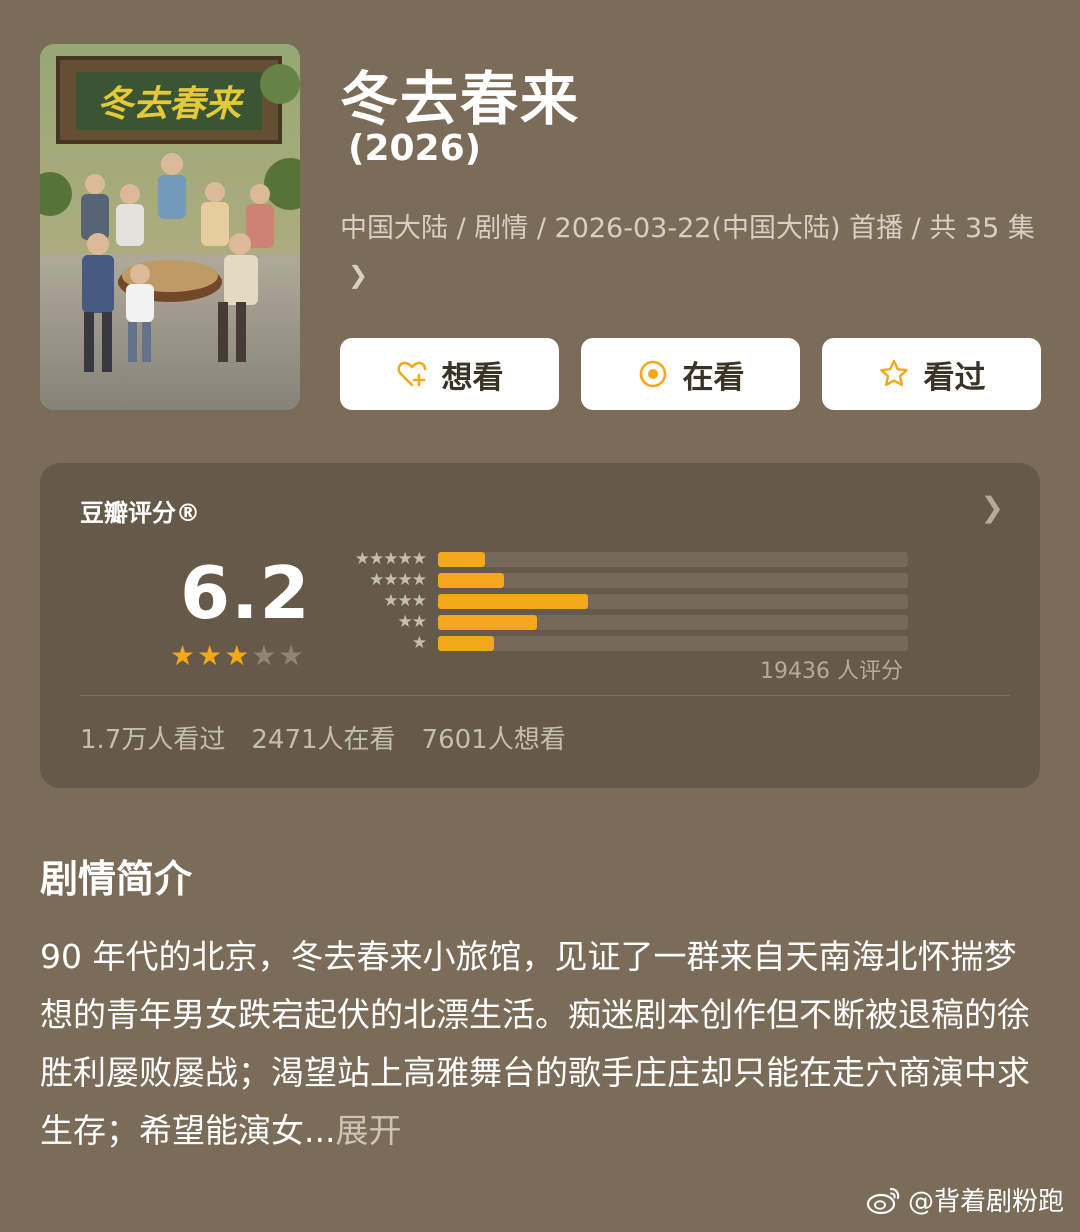 The width and height of the screenshot is (1080, 1232). I want to click on star-outline-icon, so click(894, 374).